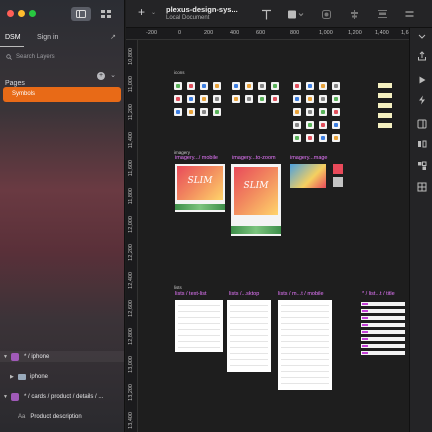 The image size is (432, 432). Describe the element at coordinates (199, 326) in the screenshot. I see `text-list-artboard` at that location.